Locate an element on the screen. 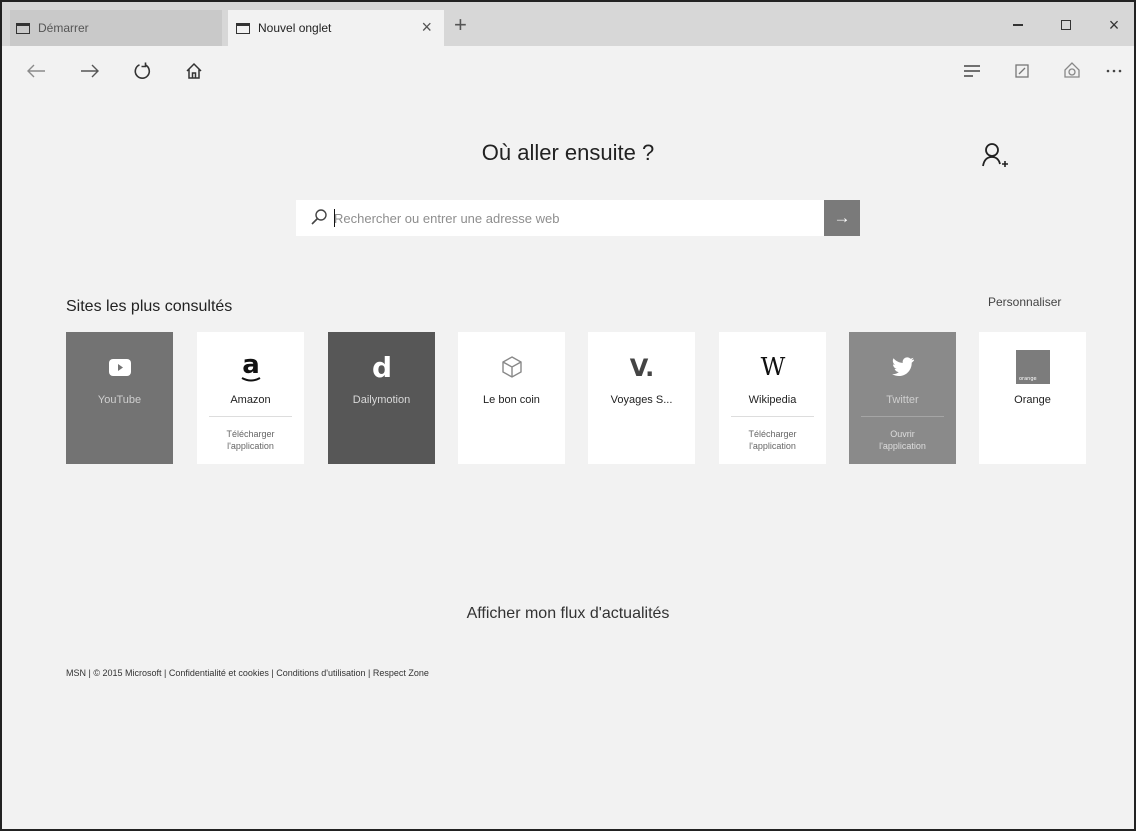 The width and height of the screenshot is (1136, 831). tile-label: Amazon is located at coordinates (250, 400).